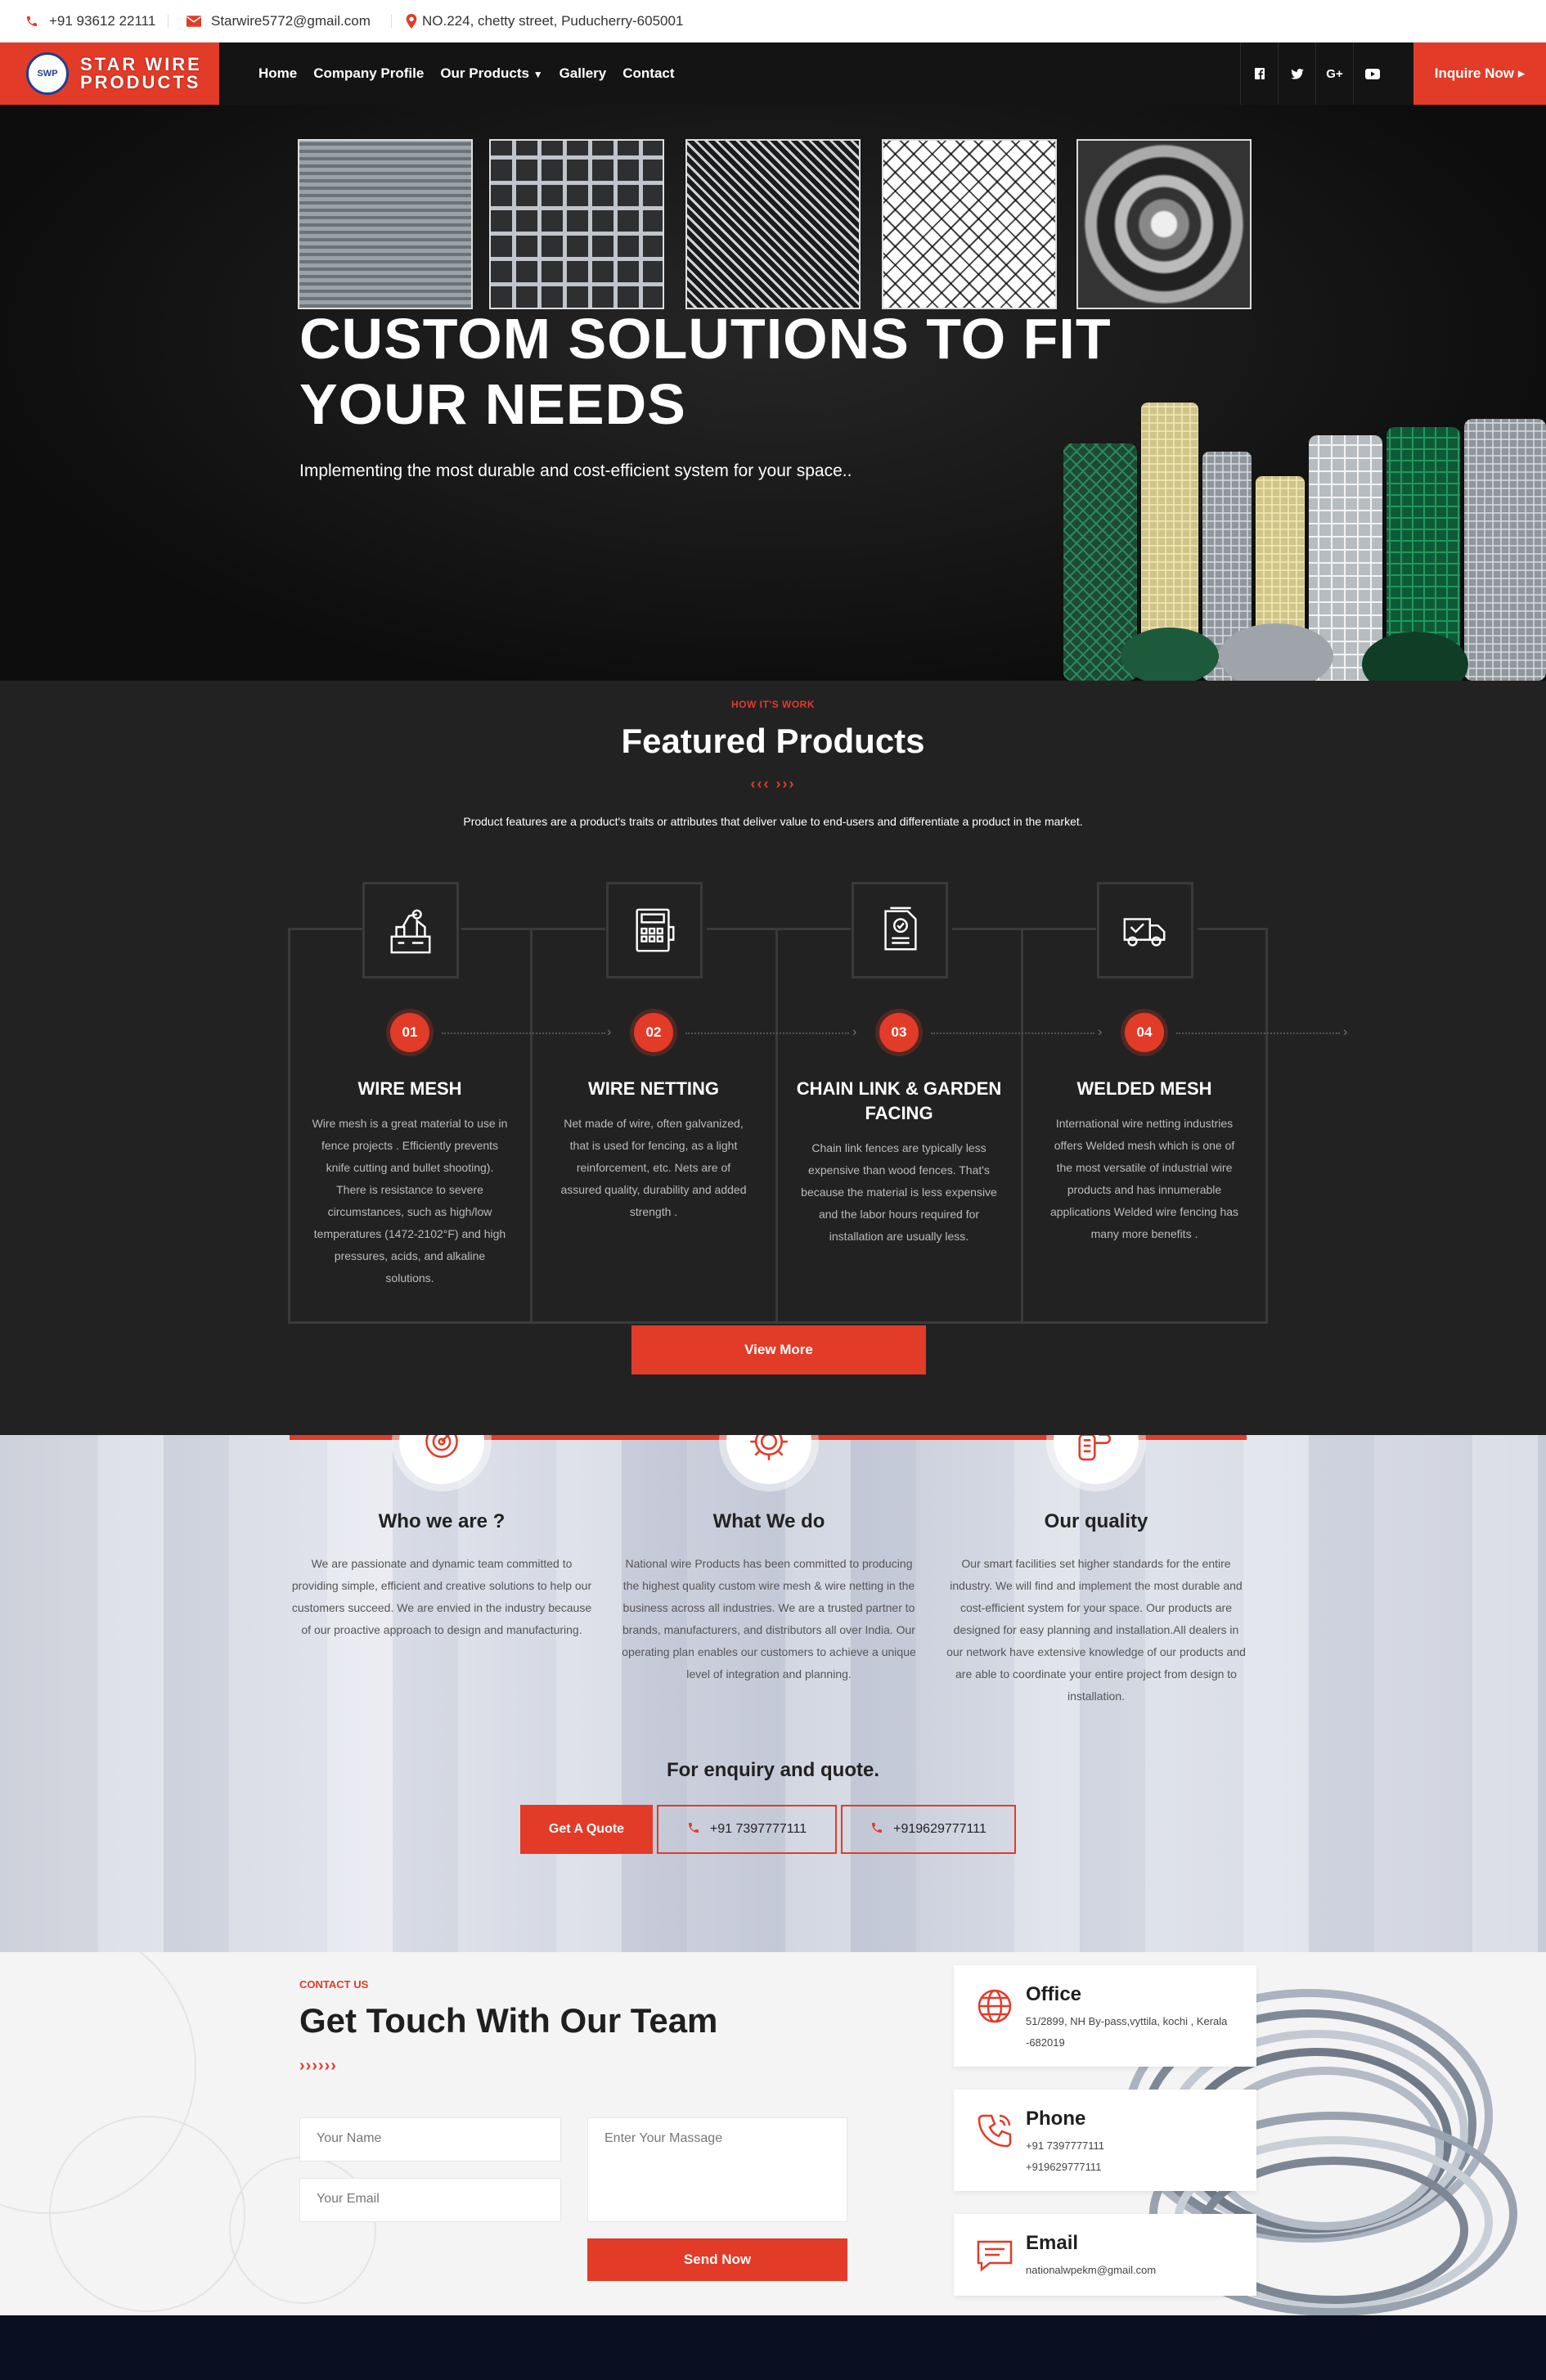 Image resolution: width=1546 pixels, height=2380 pixels. Describe the element at coordinates (899, 1100) in the screenshot. I see `product-title: CHAIN LINK & GARDEN FACING` at that location.